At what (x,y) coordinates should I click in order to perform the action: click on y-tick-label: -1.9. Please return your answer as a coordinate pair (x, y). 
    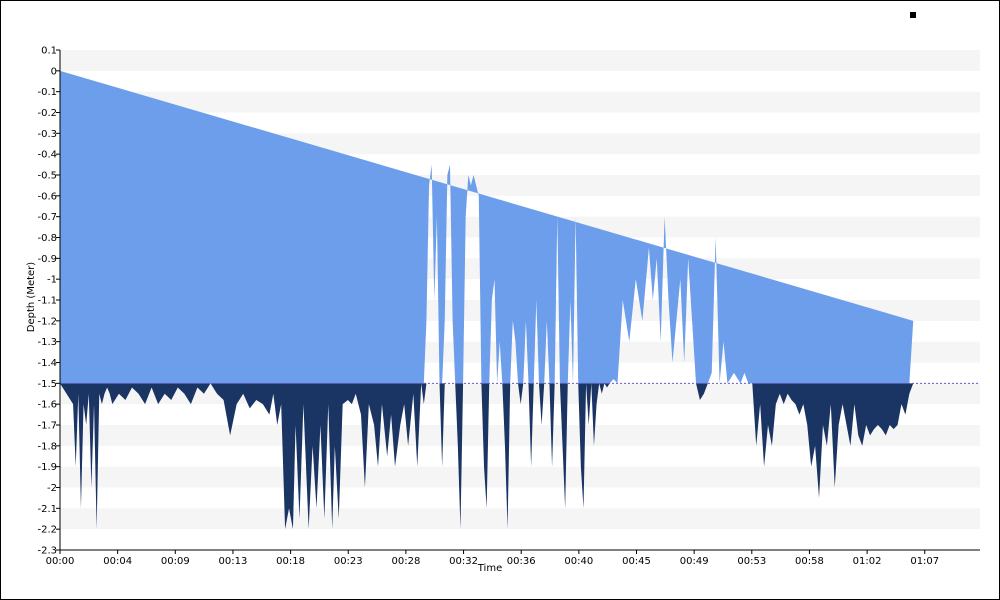
    Looking at the image, I should click on (47, 467).